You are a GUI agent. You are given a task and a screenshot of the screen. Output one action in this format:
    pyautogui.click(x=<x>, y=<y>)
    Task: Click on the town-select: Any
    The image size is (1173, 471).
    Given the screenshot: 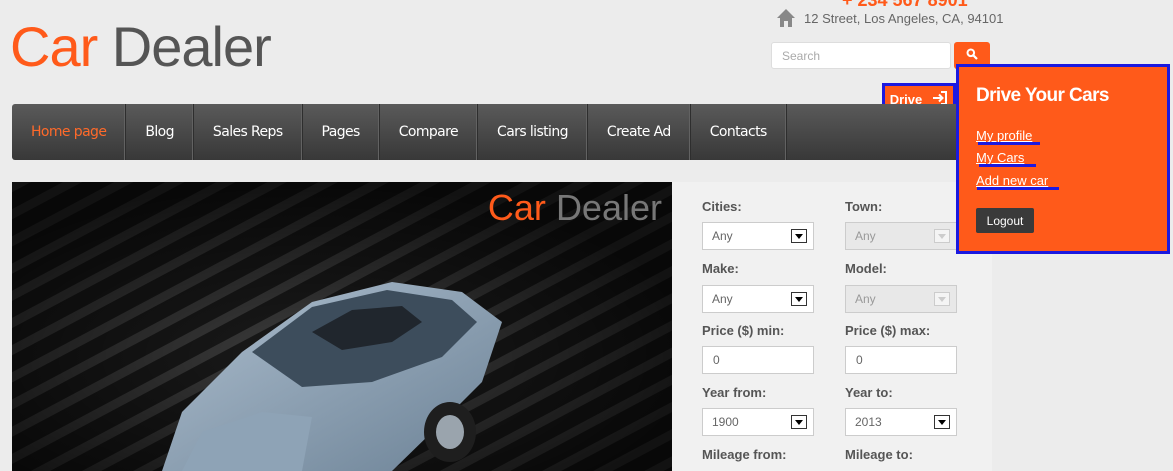 What is the action you would take?
    pyautogui.click(x=901, y=236)
    